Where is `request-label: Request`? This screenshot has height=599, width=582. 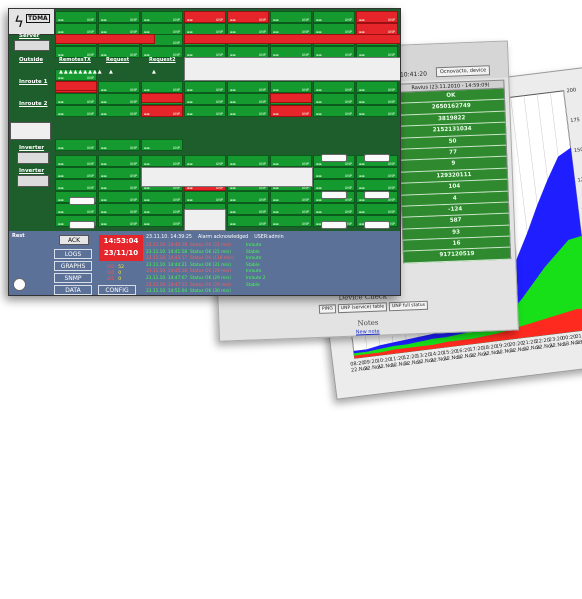
request-label: Request is located at coordinates (117, 60).